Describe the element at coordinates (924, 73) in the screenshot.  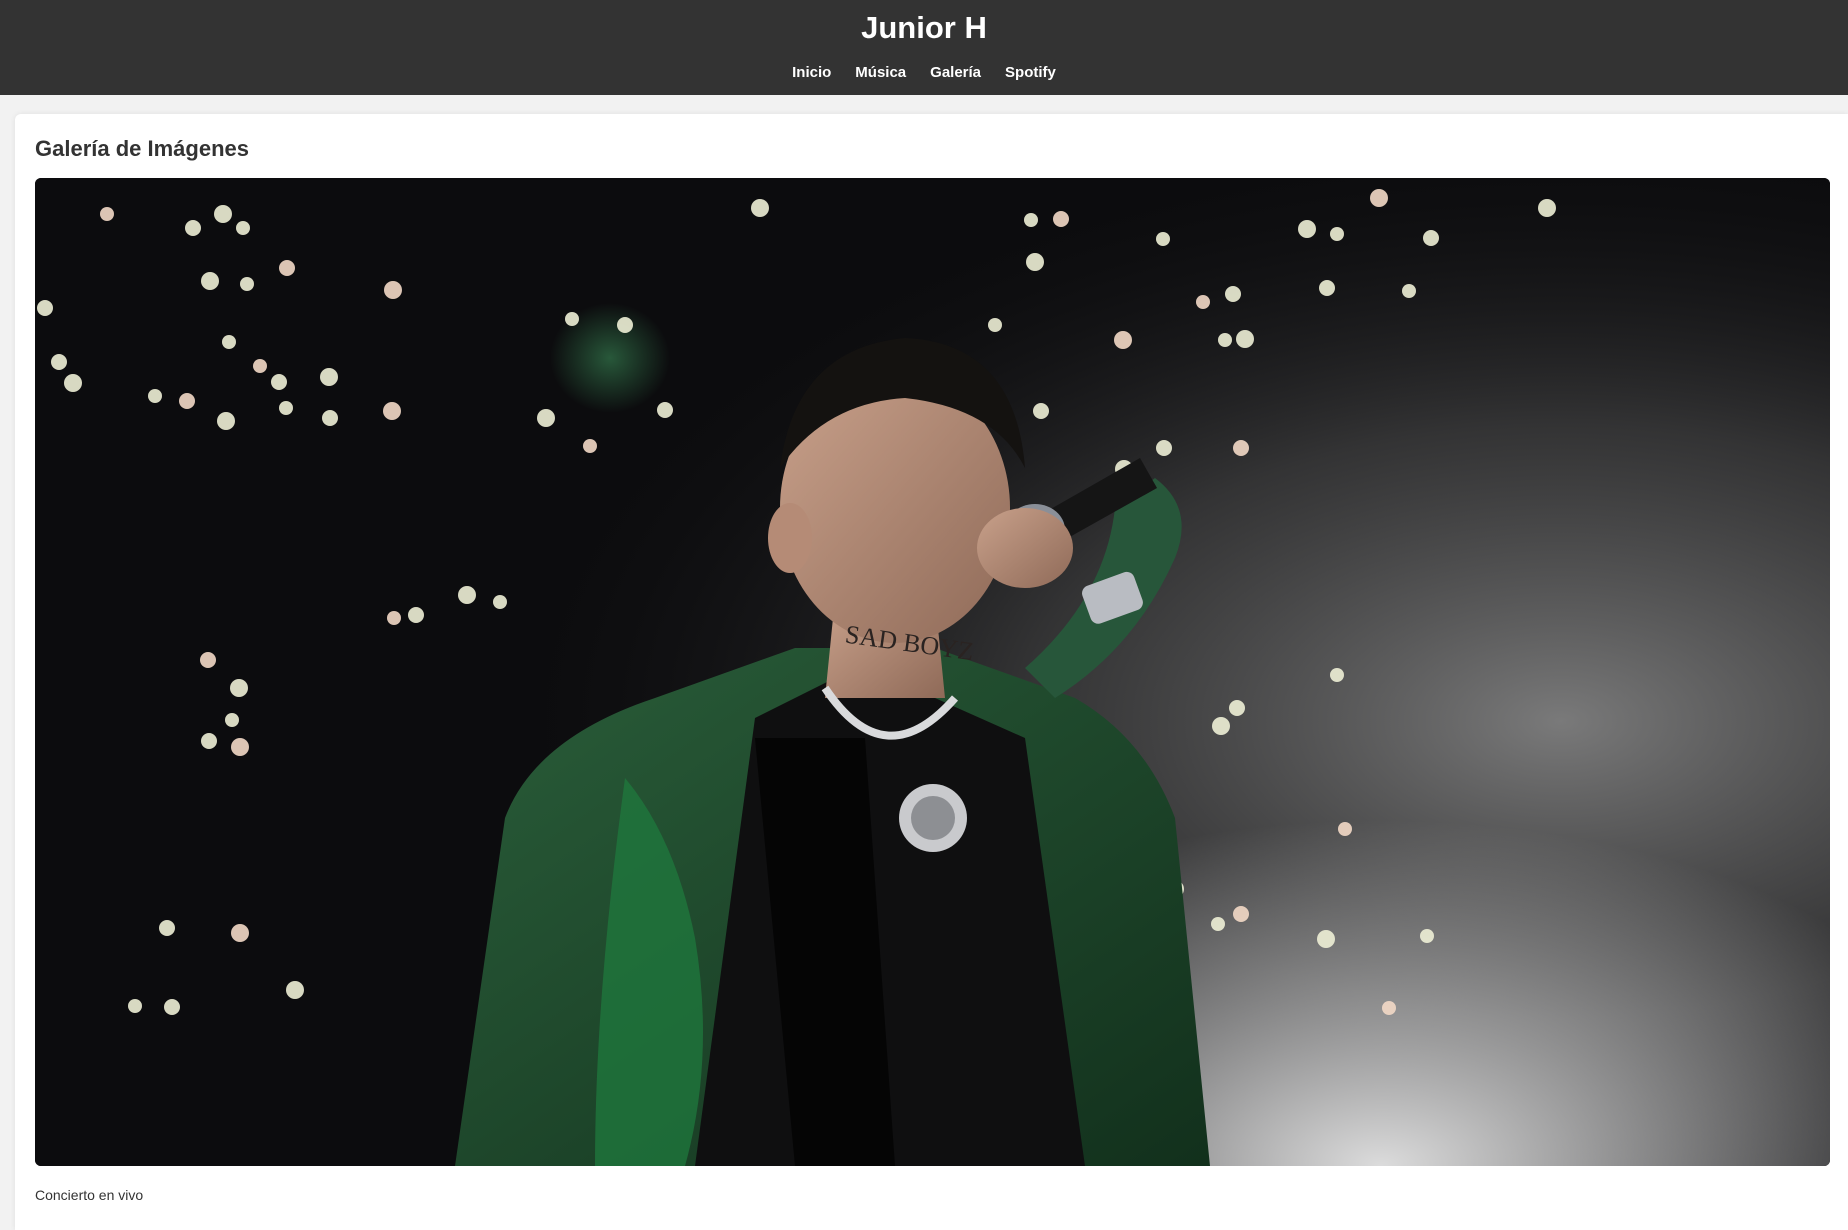
I see `main-nav: Inicio Música Galería Spotify` at that location.